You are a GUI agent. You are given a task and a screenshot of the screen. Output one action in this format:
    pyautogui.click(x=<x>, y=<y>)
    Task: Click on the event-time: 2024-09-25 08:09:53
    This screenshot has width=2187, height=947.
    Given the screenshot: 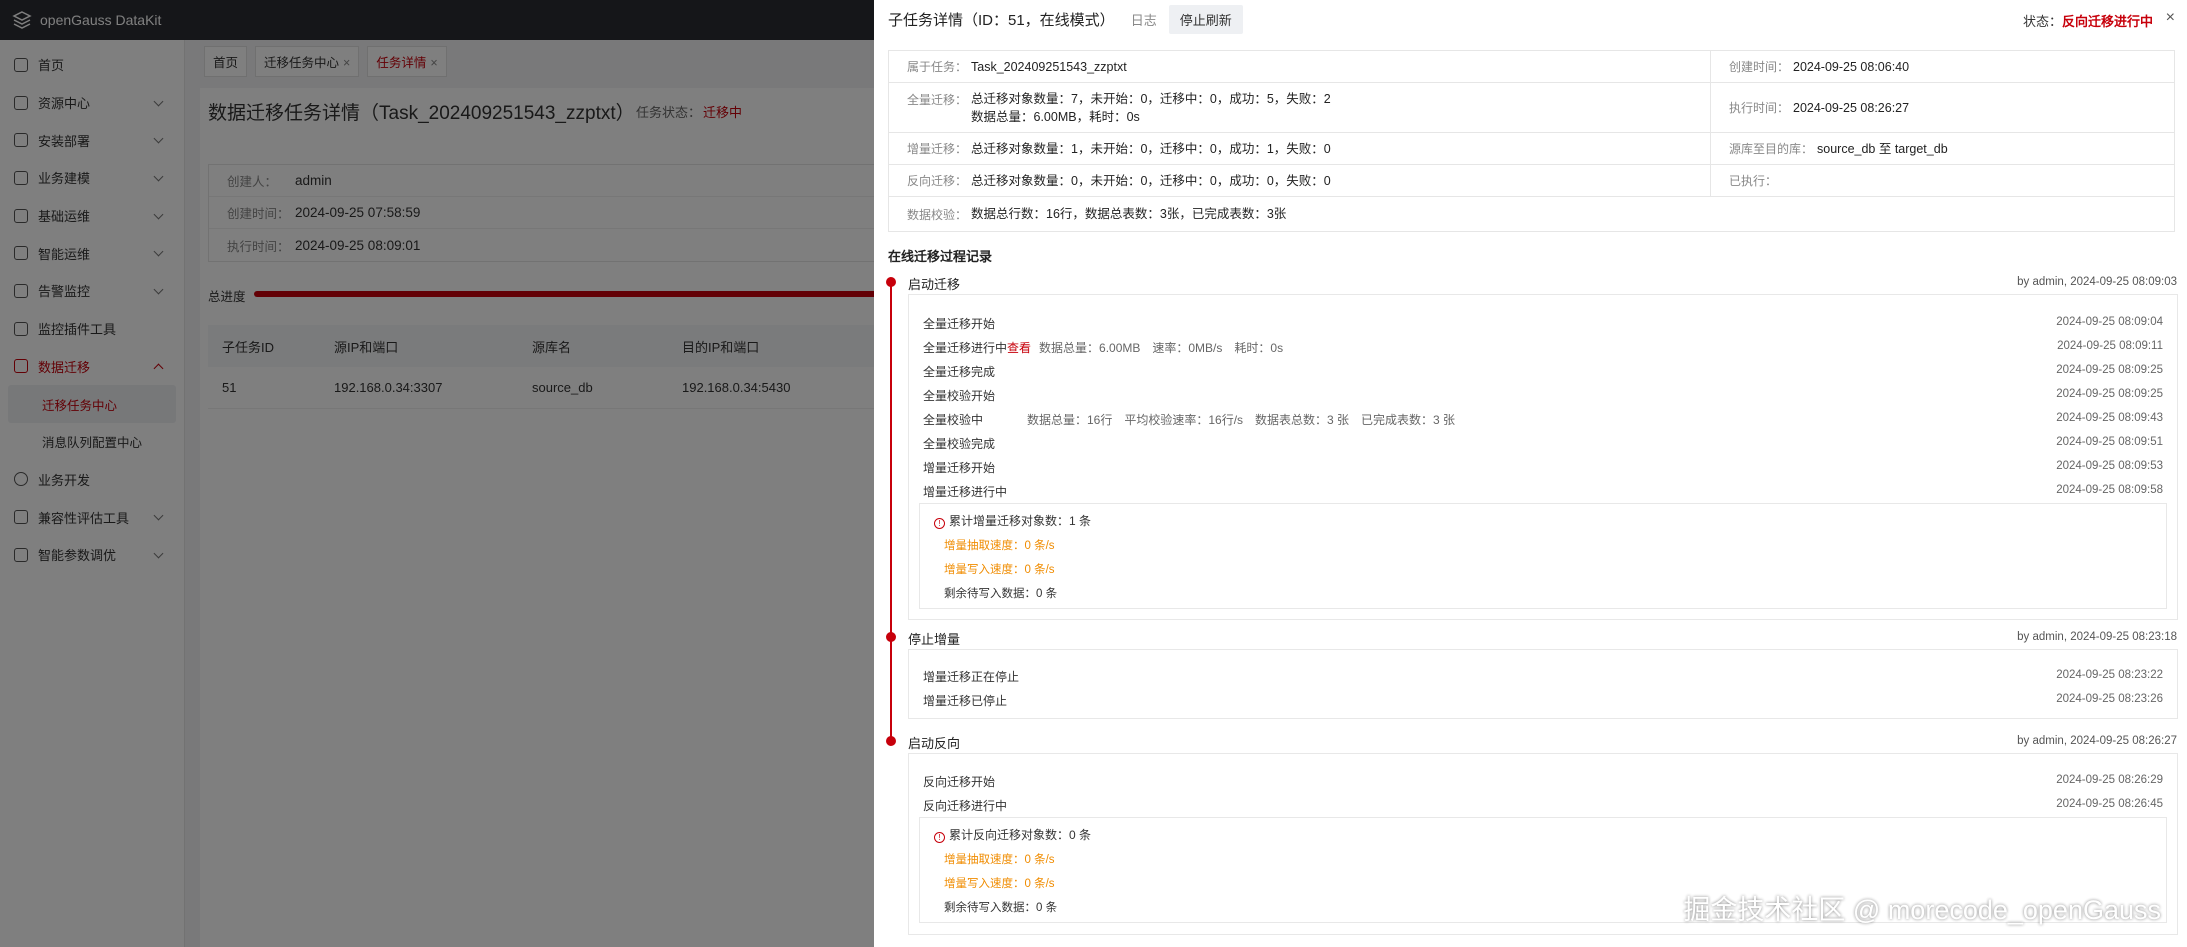 What is the action you would take?
    pyautogui.click(x=2109, y=466)
    